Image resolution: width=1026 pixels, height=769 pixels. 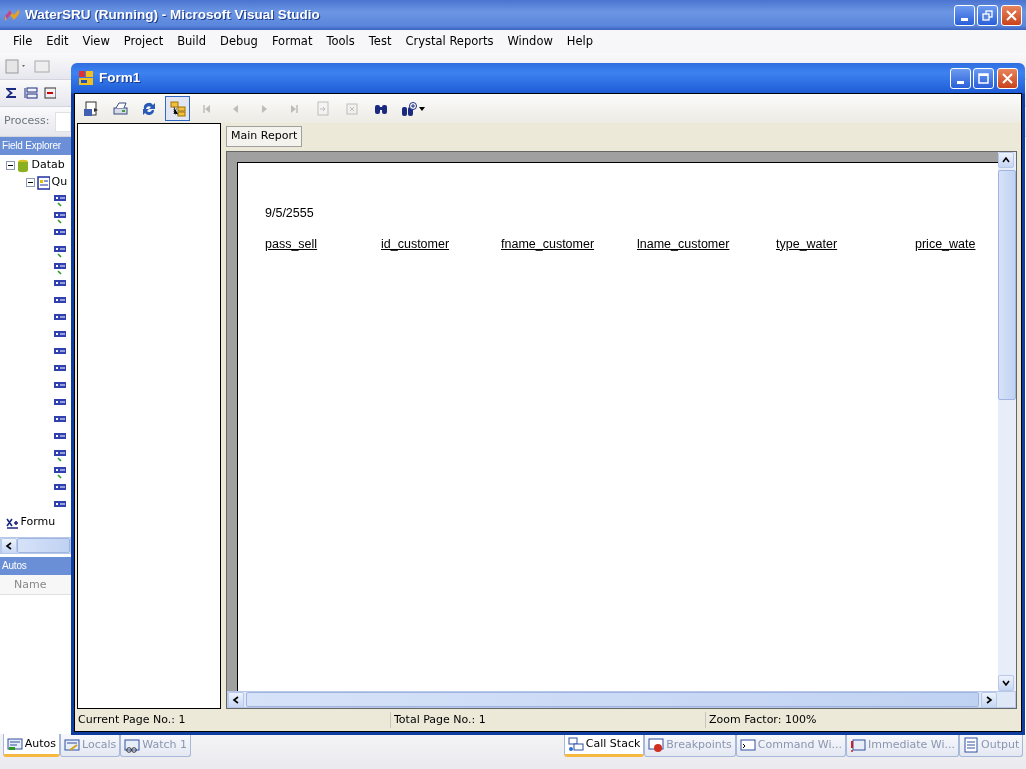 I want to click on export-icon, so click(x=90, y=108).